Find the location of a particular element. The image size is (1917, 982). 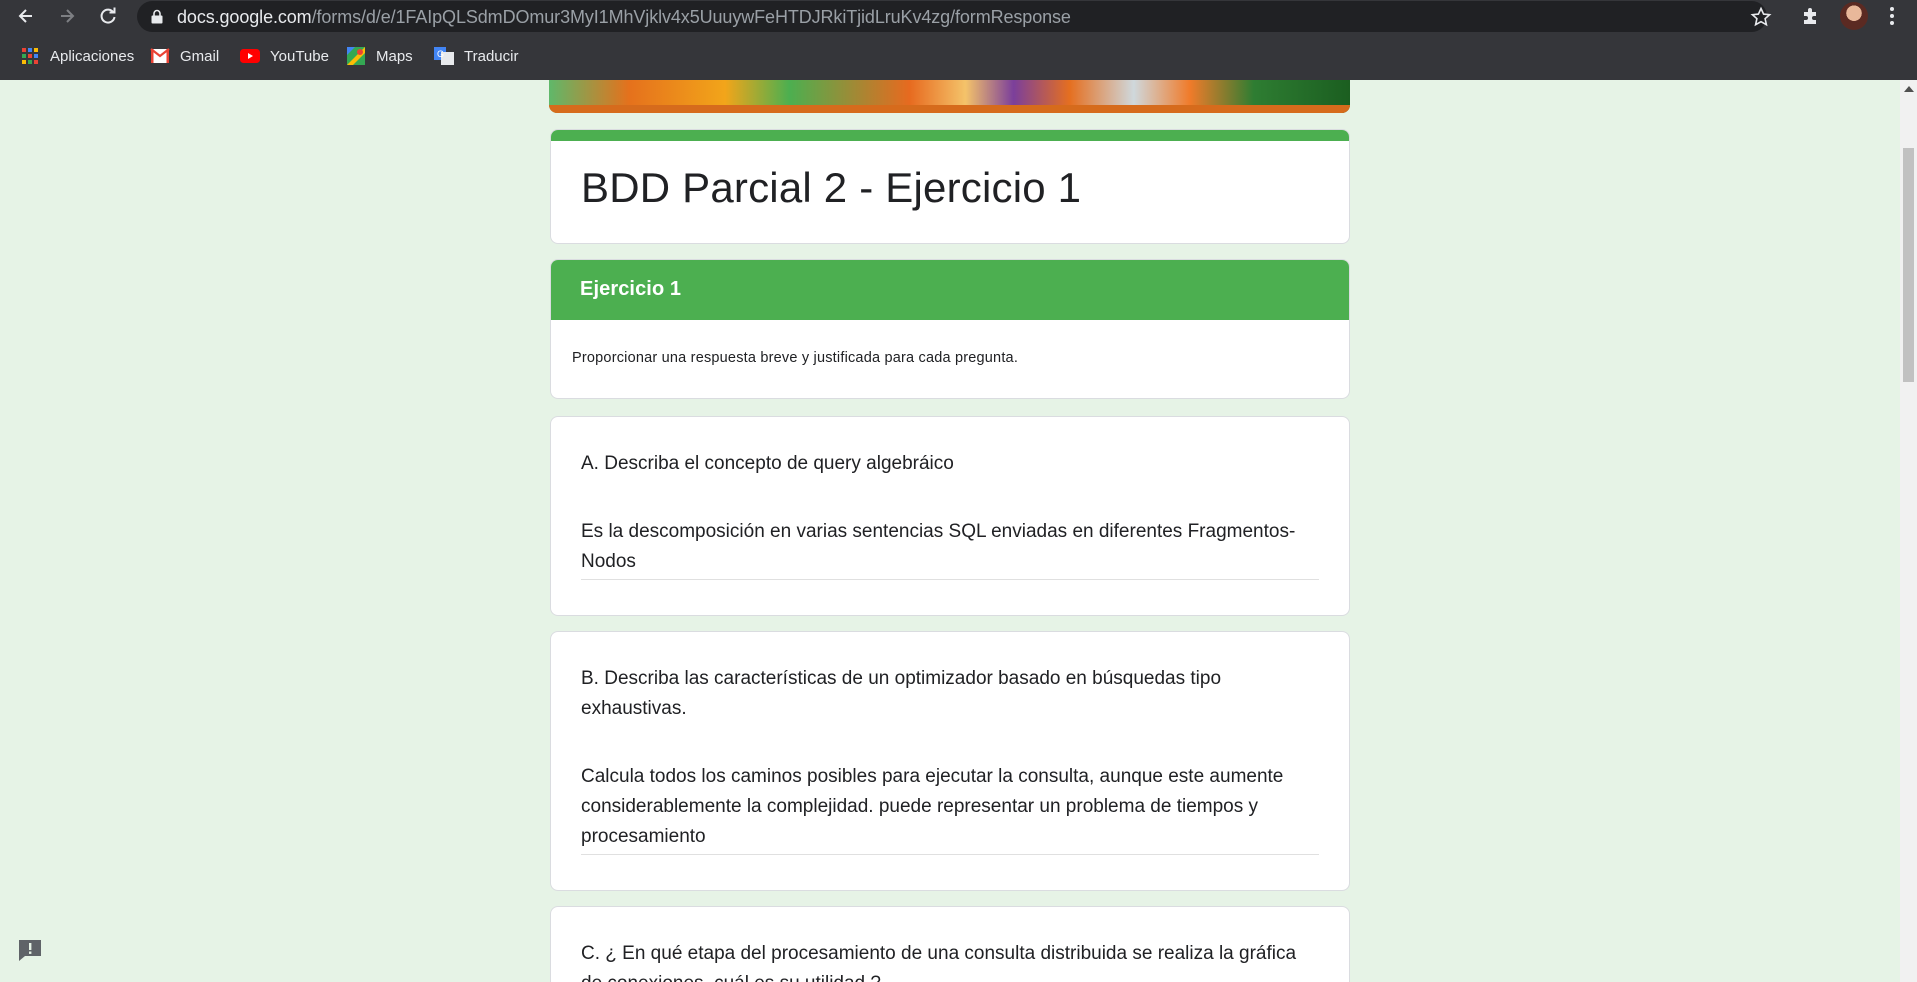

bookmark-label: Maps is located at coordinates (394, 56).